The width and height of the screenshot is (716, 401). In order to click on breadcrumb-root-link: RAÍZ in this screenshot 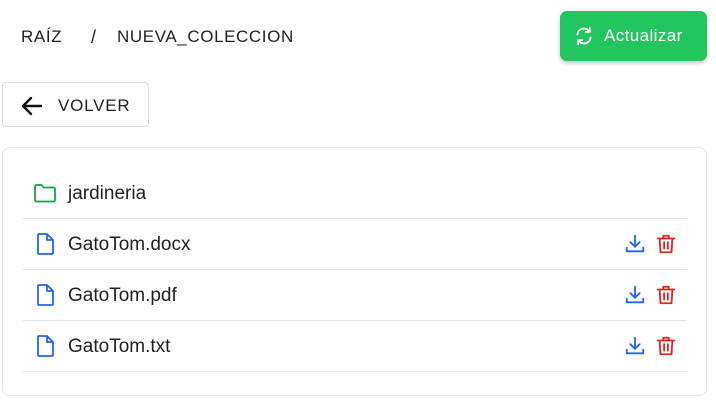, I will do `click(41, 37)`.